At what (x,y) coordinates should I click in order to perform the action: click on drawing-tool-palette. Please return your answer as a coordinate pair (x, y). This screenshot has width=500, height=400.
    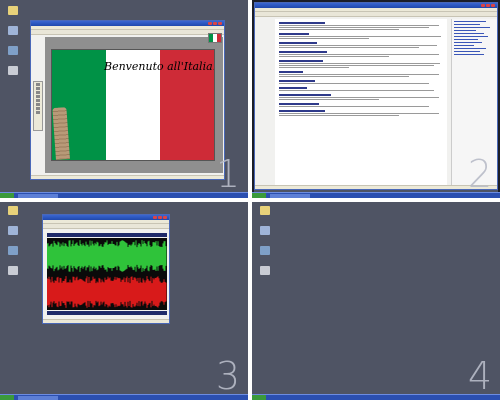
    Looking at the image, I should click on (38, 106).